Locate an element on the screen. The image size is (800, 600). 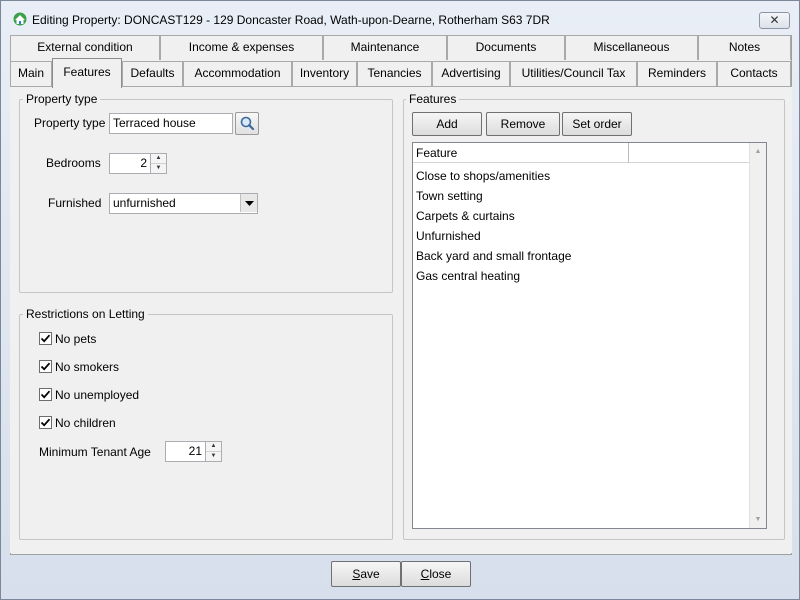
tab-label: Utilities/Council Tax is located at coordinates (573, 73).